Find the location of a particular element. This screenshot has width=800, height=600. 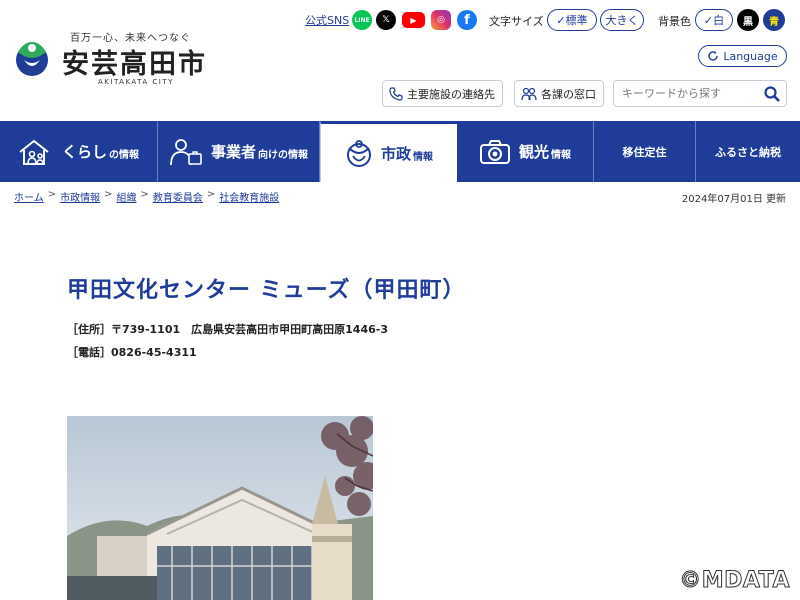

font-standard-button: ✓ 標準 is located at coordinates (572, 20).